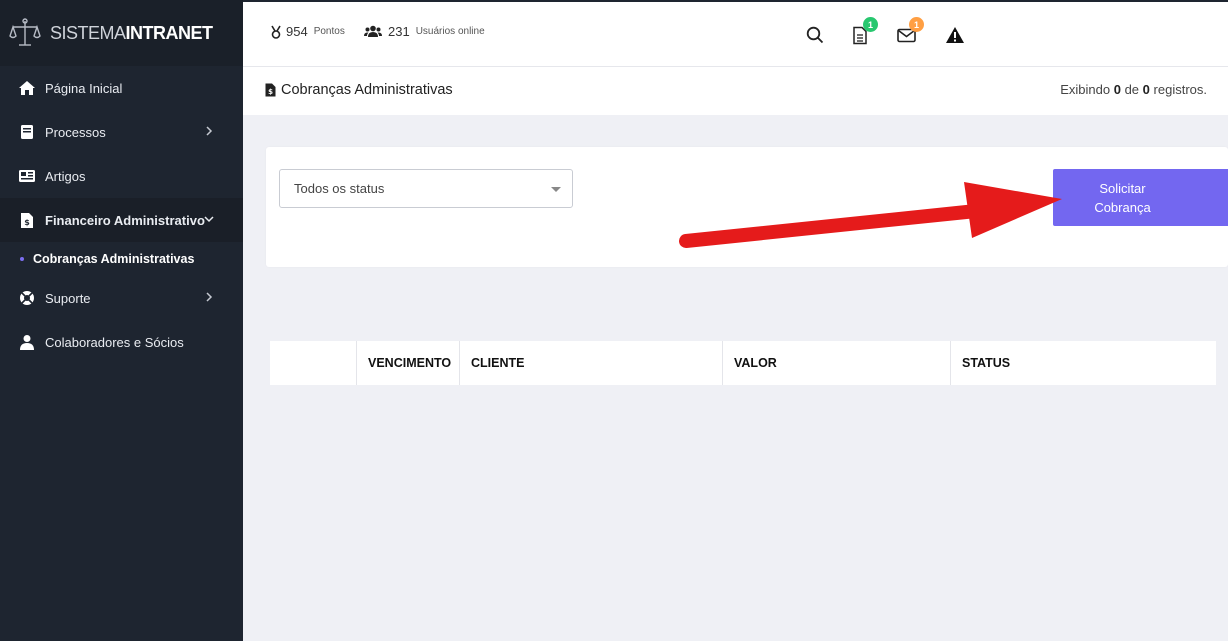 The width and height of the screenshot is (1228, 641). I want to click on request-charge-label-line2: Cobrança, so click(1122, 207).